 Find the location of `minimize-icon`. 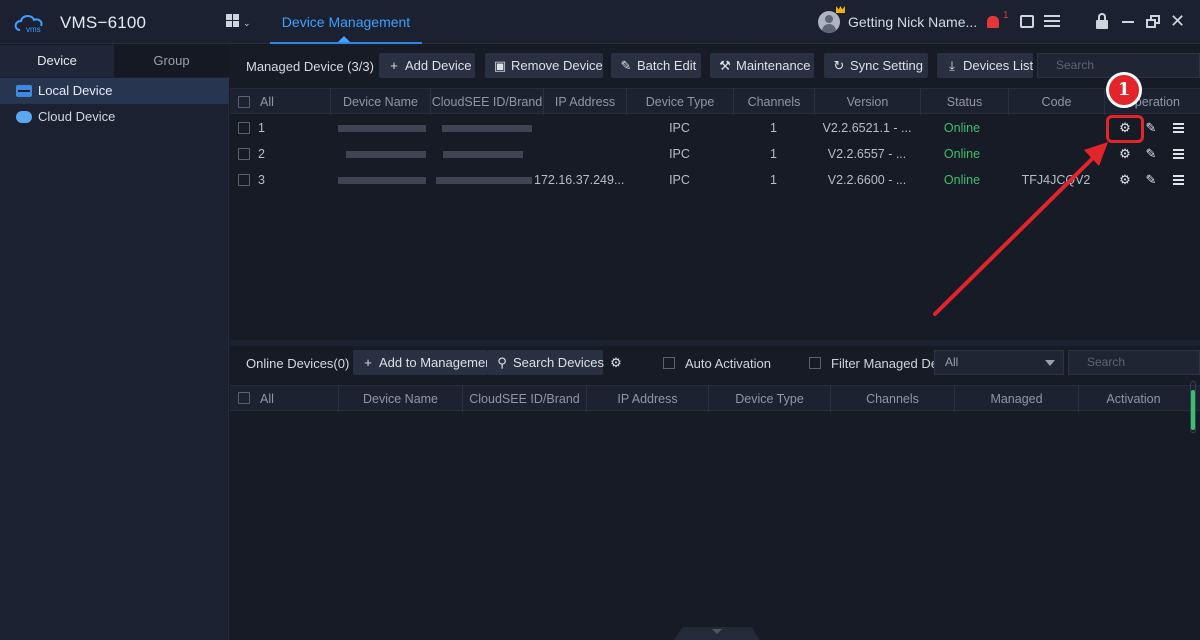

minimize-icon is located at coordinates (1128, 22).